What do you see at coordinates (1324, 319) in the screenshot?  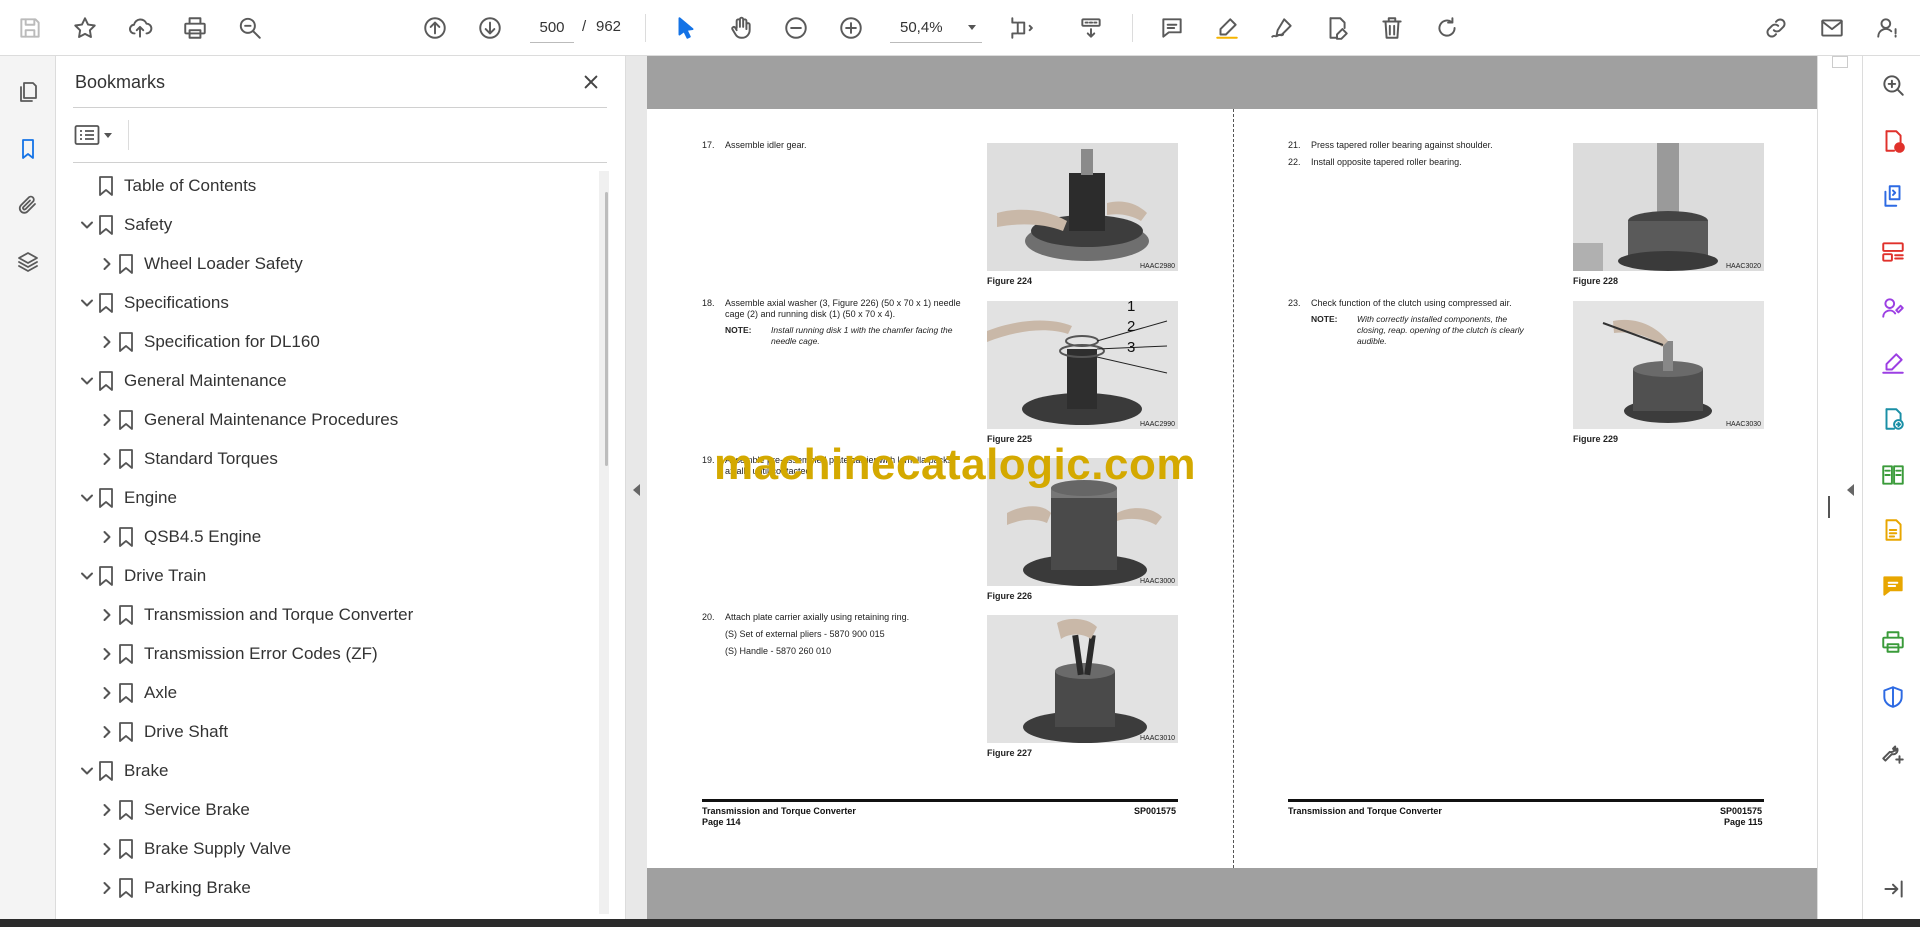 I see `note-label: NOTE:` at bounding box center [1324, 319].